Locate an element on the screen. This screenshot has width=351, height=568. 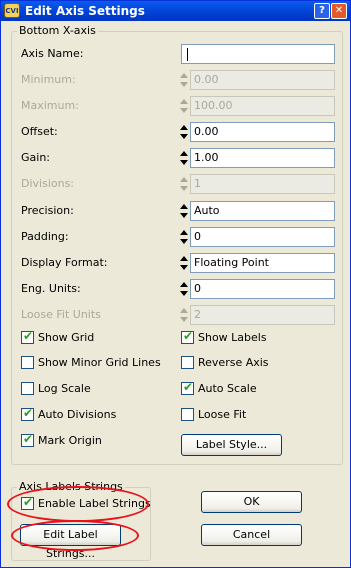
checkbox-label: Reverse Axis is located at coordinates (233, 362).